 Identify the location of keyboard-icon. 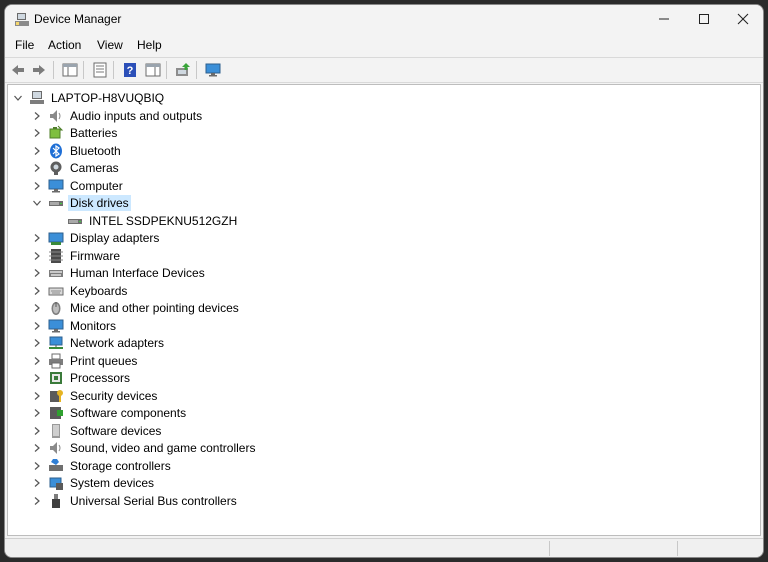
(56, 291).